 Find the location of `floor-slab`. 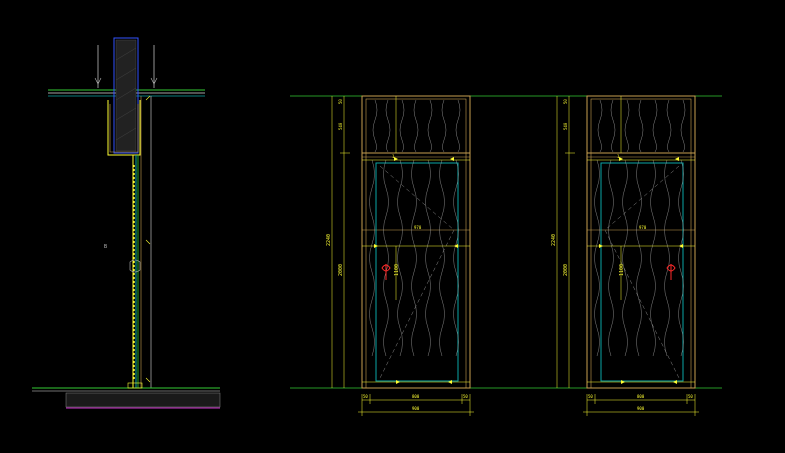

floor-slab is located at coordinates (143, 400).